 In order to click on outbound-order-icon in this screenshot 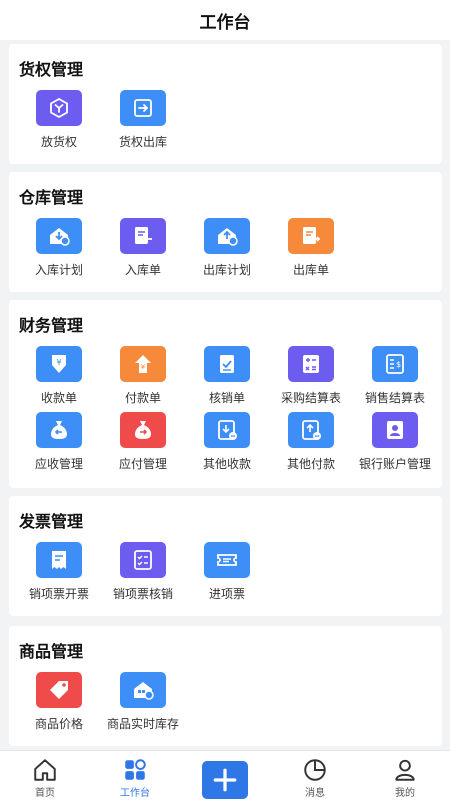, I will do `click(311, 236)`.